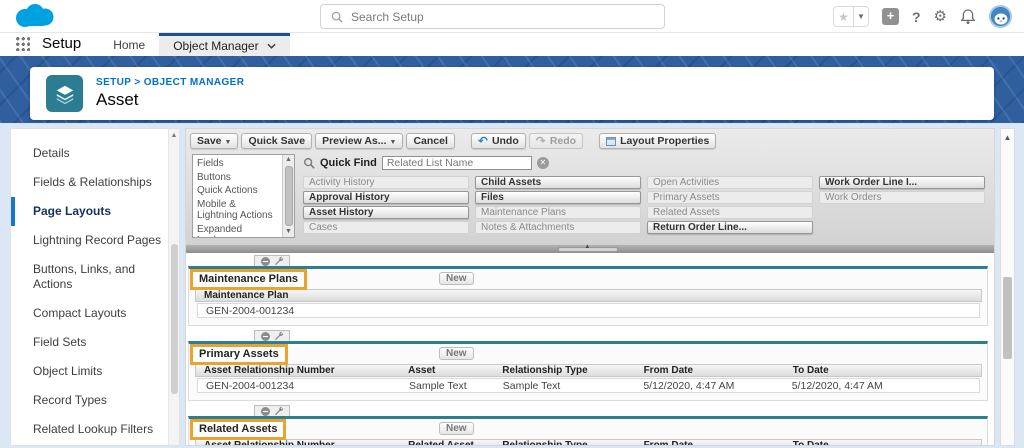 Image resolution: width=1024 pixels, height=448 pixels. What do you see at coordinates (216, 46) in the screenshot?
I see `tab-object-manager-label: Object Manager` at bounding box center [216, 46].